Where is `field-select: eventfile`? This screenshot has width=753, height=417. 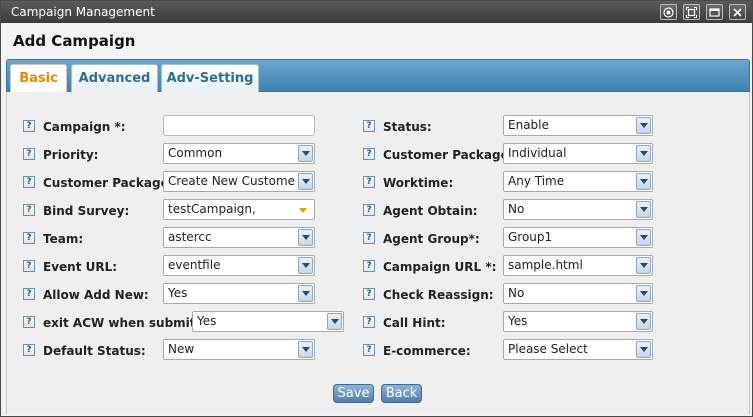
field-select: eventfile is located at coordinates (239, 265).